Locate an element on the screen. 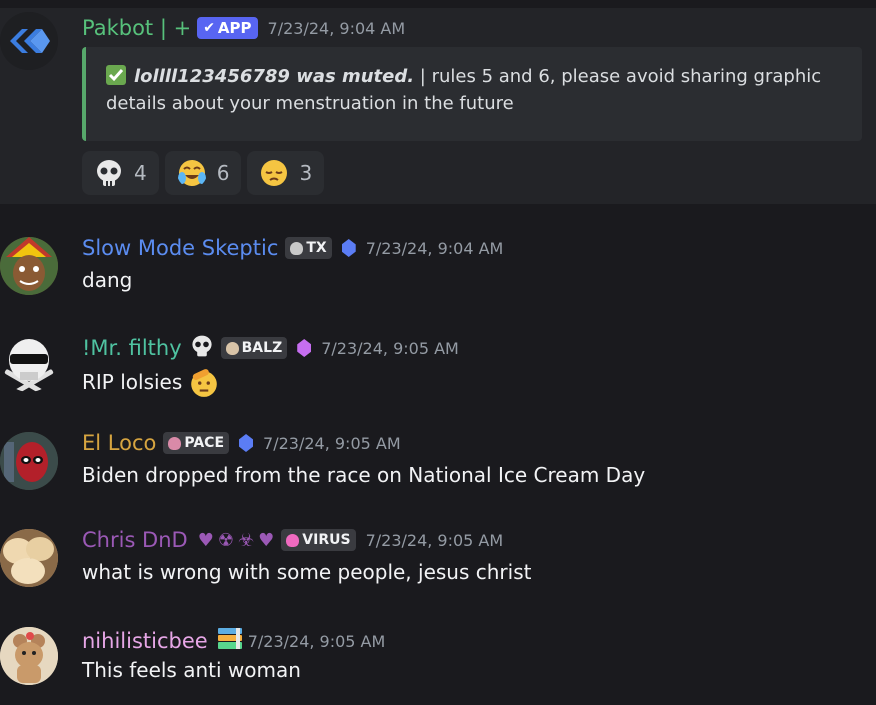  username: !Mr. filthy is located at coordinates (132, 348).